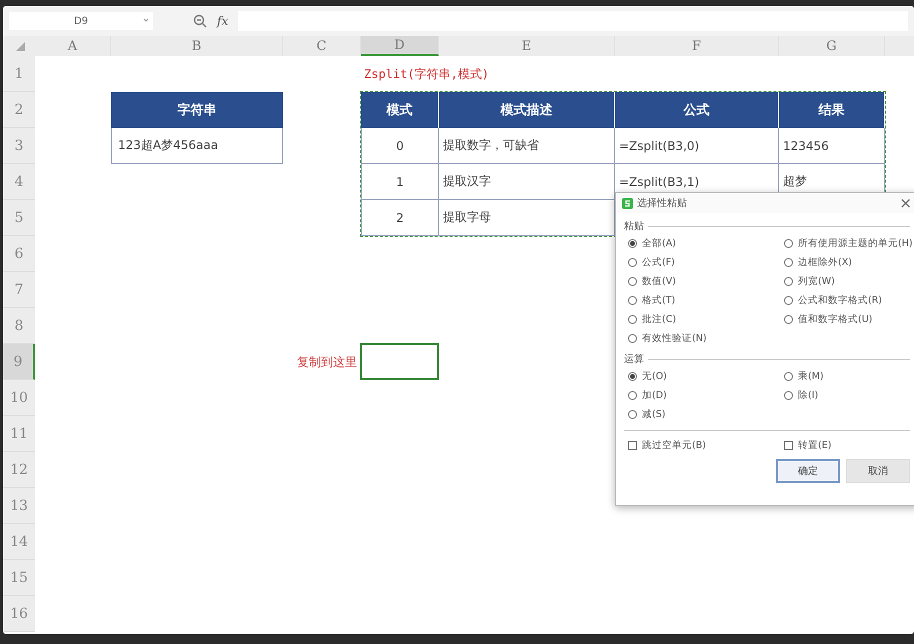  What do you see at coordinates (697, 146) in the screenshot?
I see `table-cell: =Zsplit(B3,0)` at bounding box center [697, 146].